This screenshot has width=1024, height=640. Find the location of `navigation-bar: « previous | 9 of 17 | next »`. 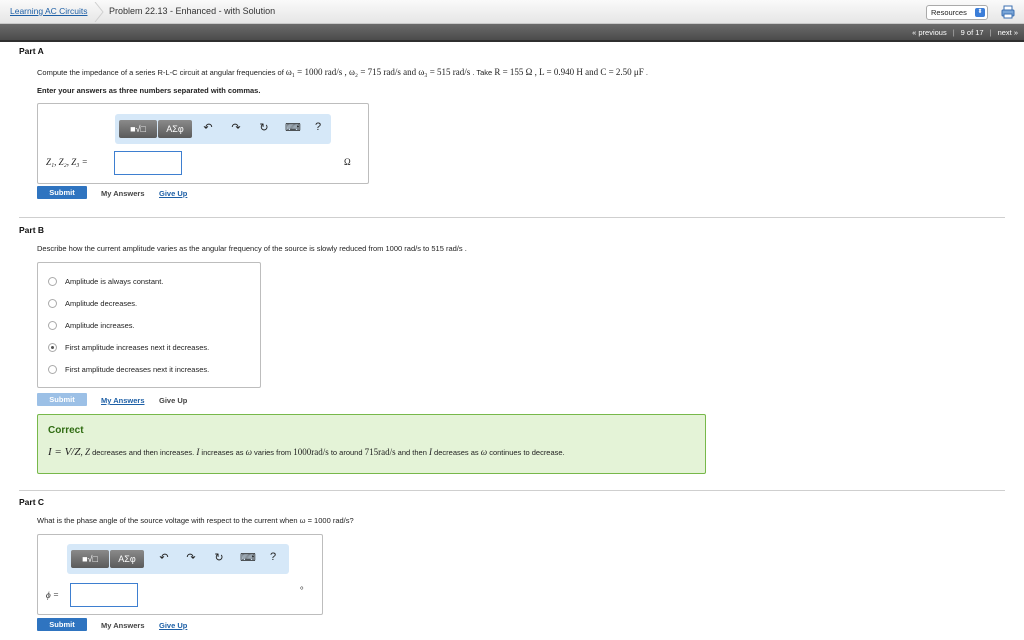

navigation-bar: « previous | 9 of 17 | next » is located at coordinates (512, 33).